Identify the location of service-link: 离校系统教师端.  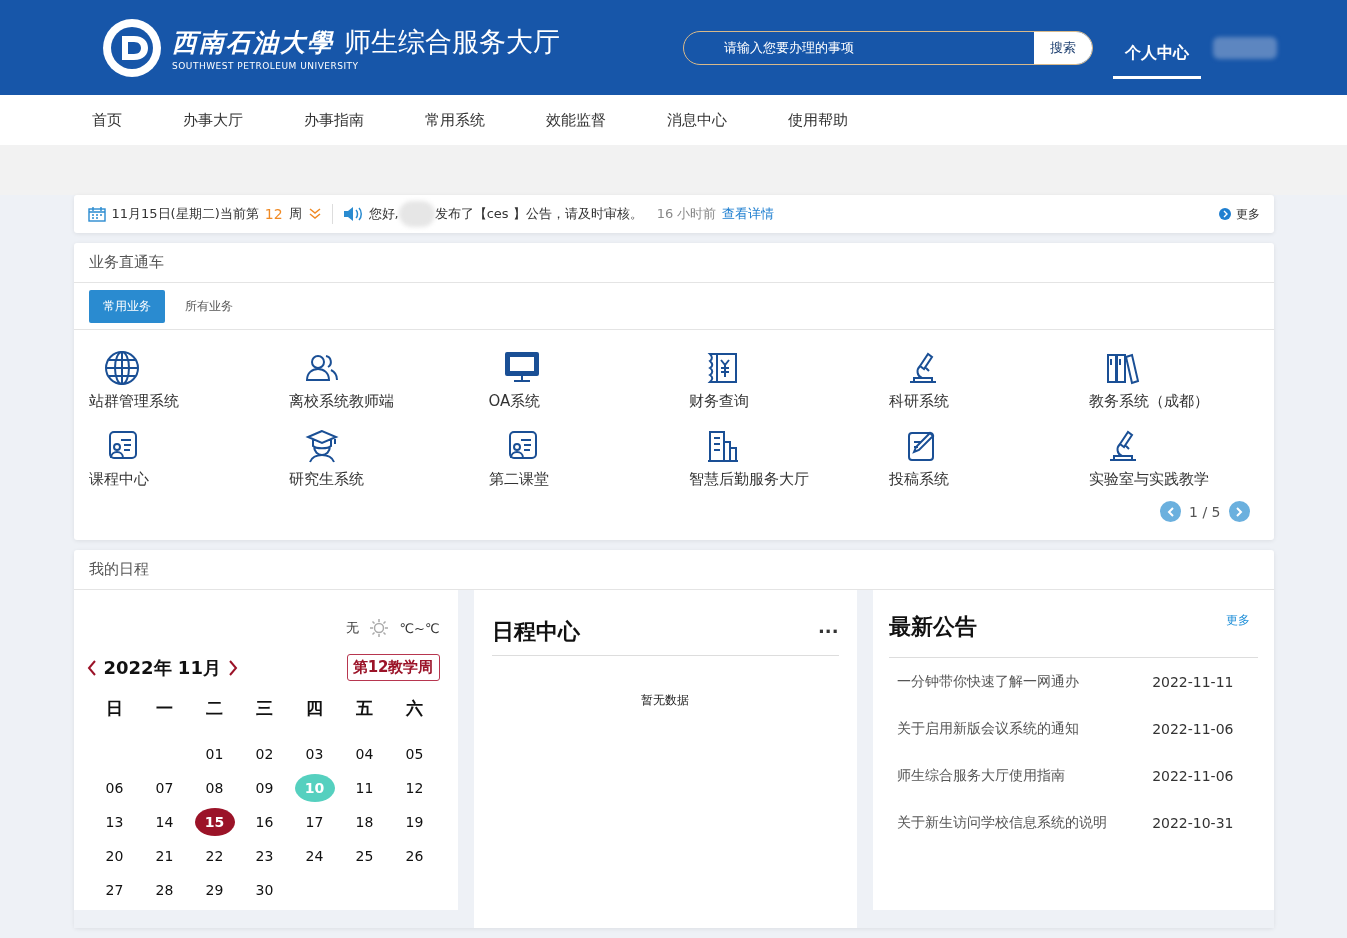
(341, 401).